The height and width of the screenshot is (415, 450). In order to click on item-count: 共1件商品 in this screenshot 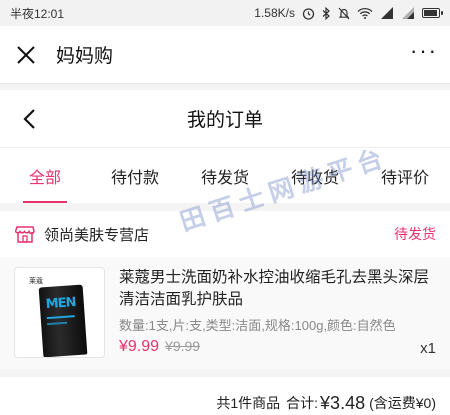, I will do `click(248, 403)`.